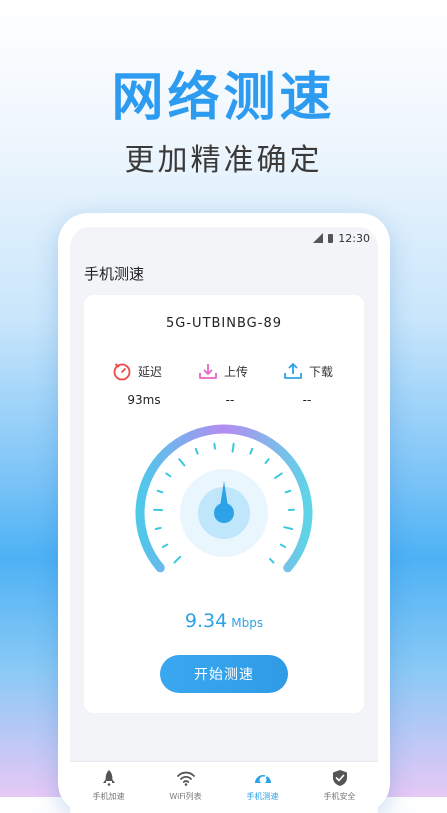 This screenshot has width=447, height=813. What do you see at coordinates (223, 157) in the screenshot?
I see `promo-subtitle: 更加精准确定` at bounding box center [223, 157].